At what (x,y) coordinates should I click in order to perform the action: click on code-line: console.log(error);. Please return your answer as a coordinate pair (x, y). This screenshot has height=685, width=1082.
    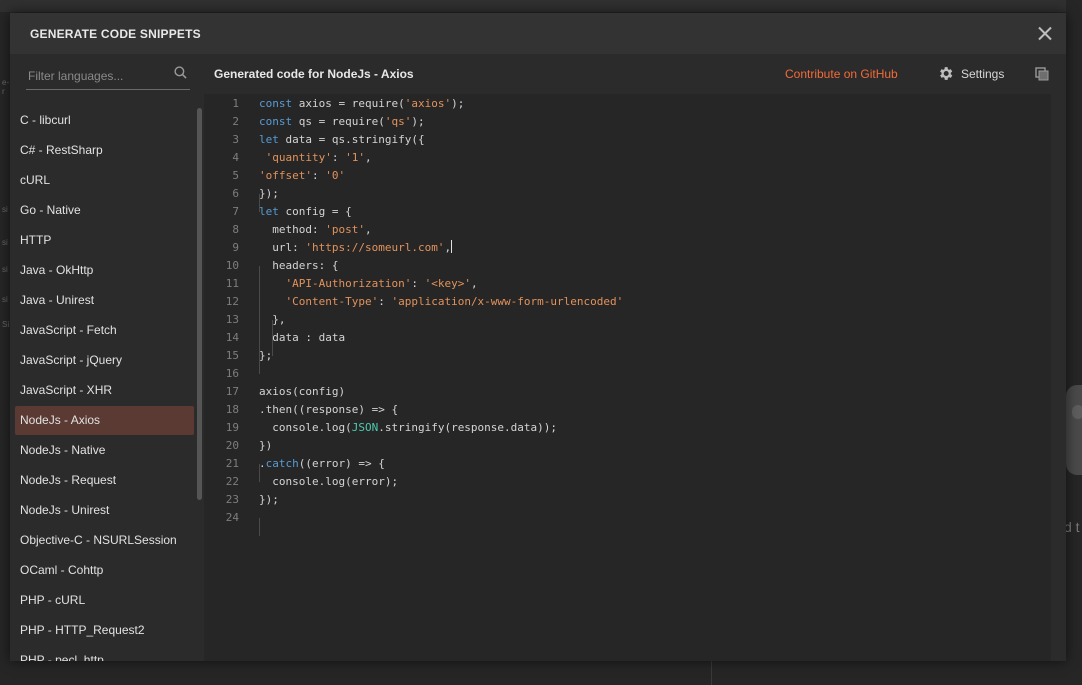
    Looking at the image, I should click on (329, 481).